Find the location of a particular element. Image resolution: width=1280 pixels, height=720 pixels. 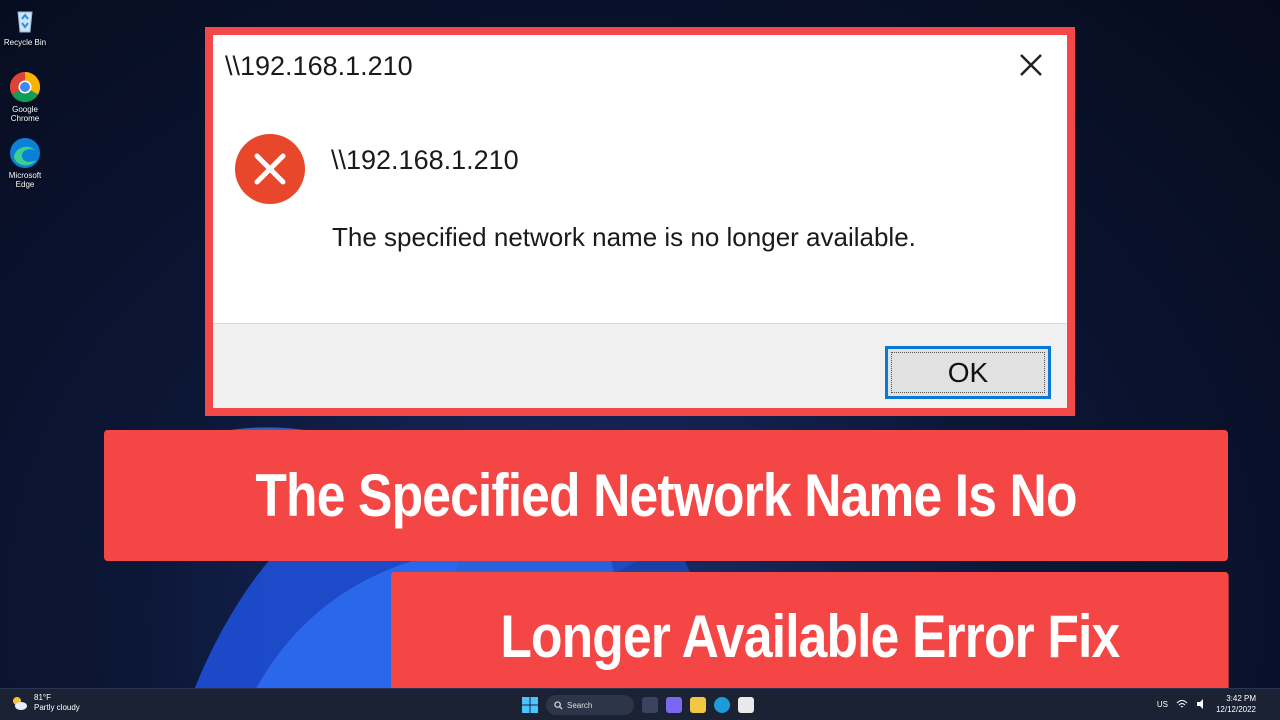

partly-cloudy-icon is located at coordinates (20, 703).